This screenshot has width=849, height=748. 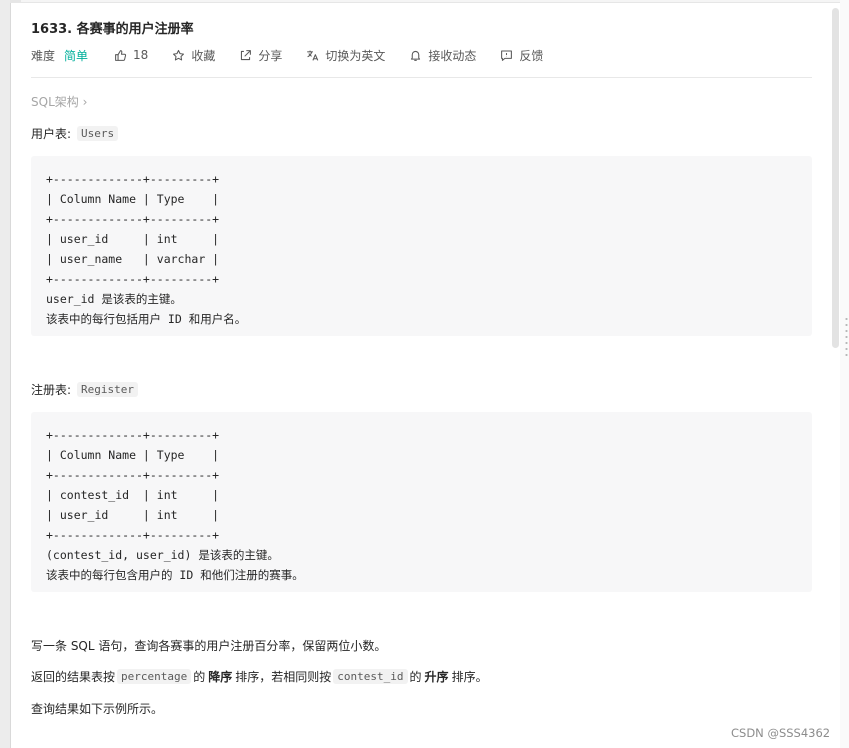 I want to click on percentage-code: percentage, so click(x=154, y=676).